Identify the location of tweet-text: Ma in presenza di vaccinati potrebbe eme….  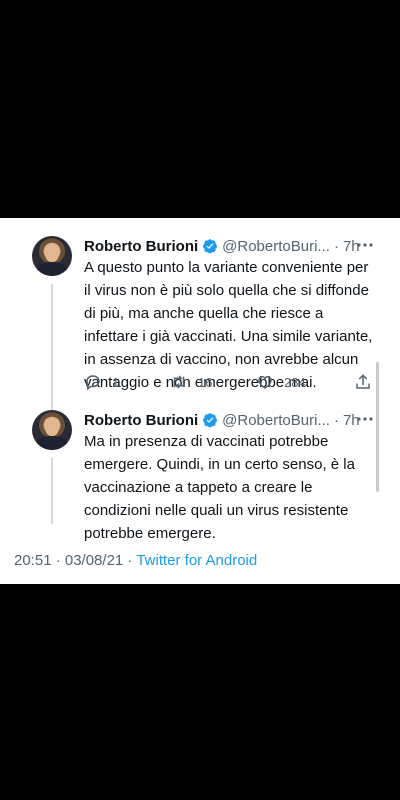
(219, 487).